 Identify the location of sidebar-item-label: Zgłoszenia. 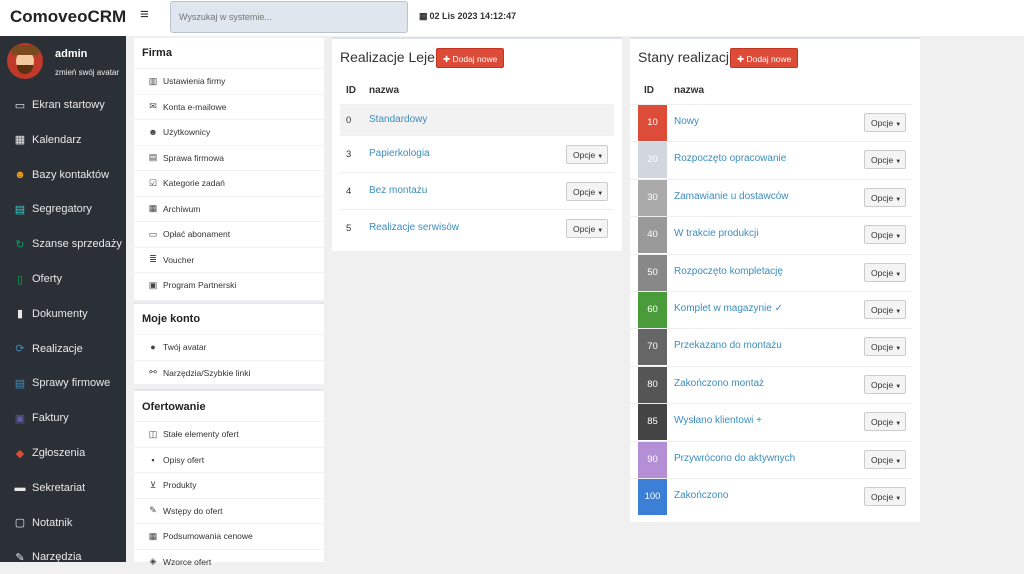
(58, 453).